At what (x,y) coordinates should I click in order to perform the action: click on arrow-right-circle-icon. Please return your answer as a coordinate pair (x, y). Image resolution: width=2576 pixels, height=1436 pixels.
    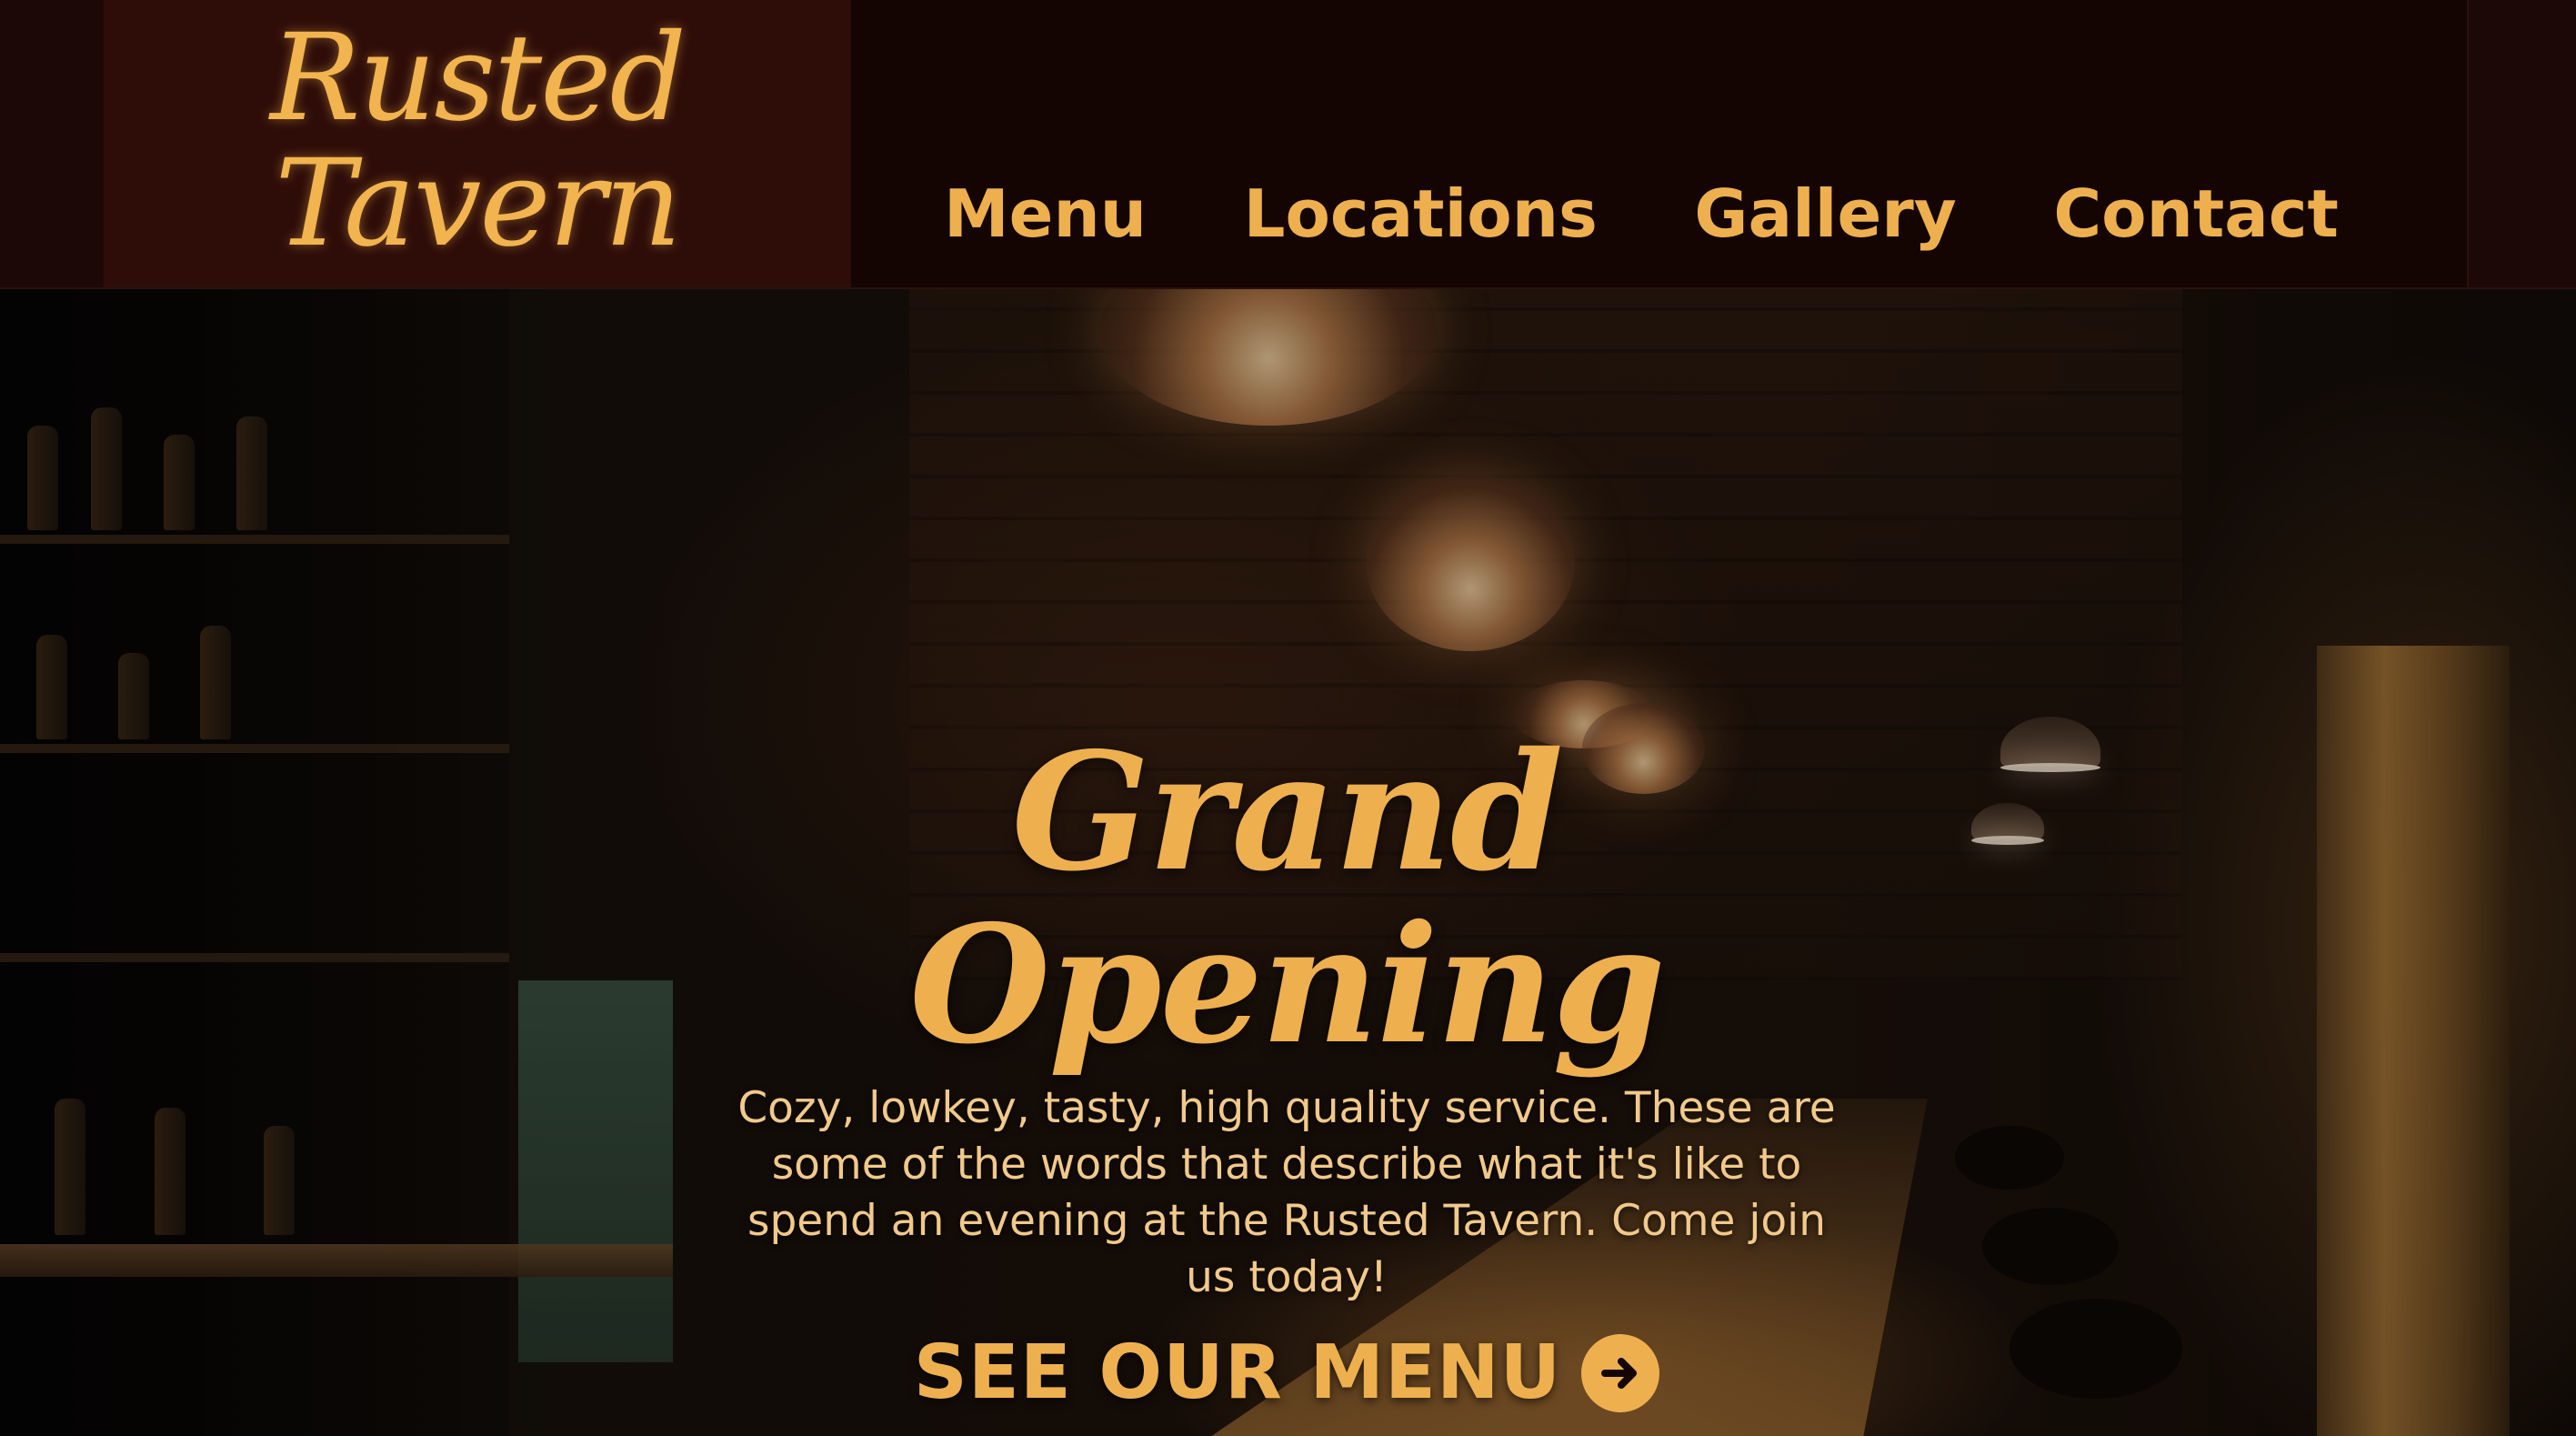
    Looking at the image, I should click on (1620, 1372).